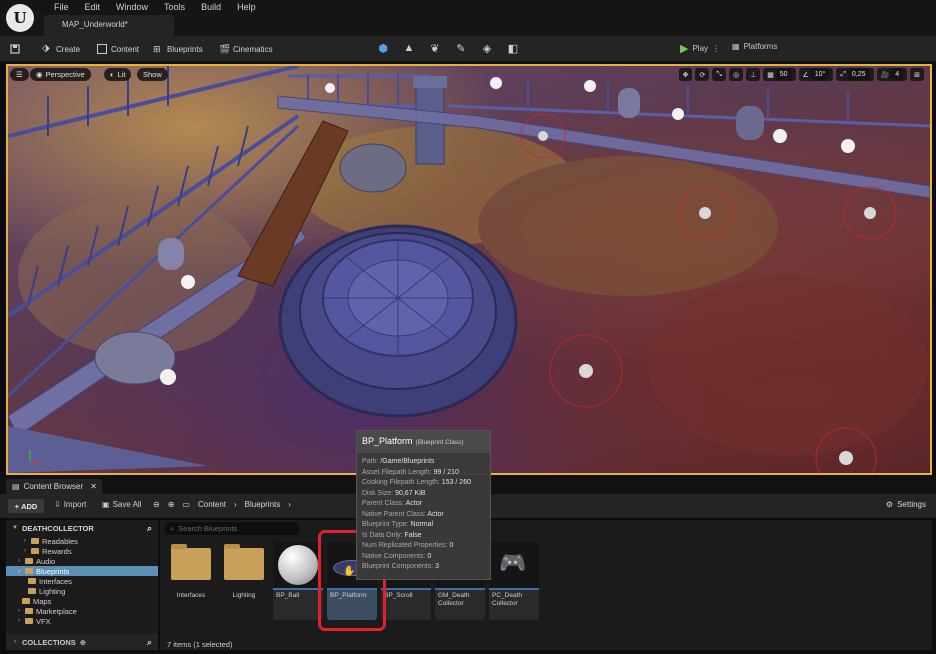 The image size is (936, 654). What do you see at coordinates (82, 611) in the screenshot?
I see `tree-item-marketplace: › Marketplace` at bounding box center [82, 611].